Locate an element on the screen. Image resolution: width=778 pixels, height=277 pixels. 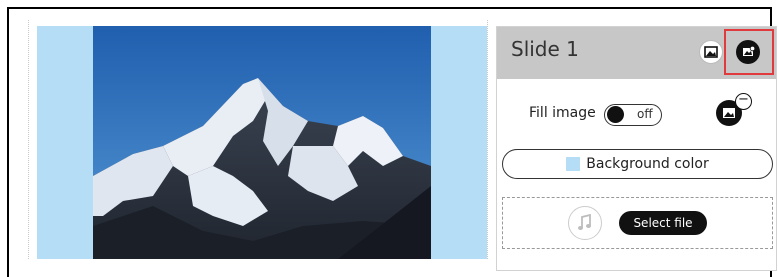
background-color-label: Background color is located at coordinates (647, 164).